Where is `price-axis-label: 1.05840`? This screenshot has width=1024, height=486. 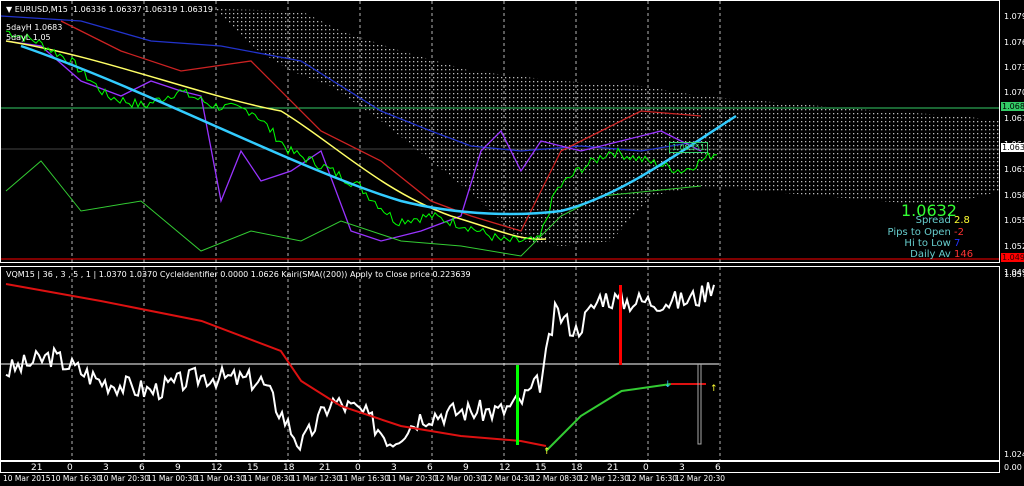
price-axis-label: 1.05840 is located at coordinates (1014, 195).